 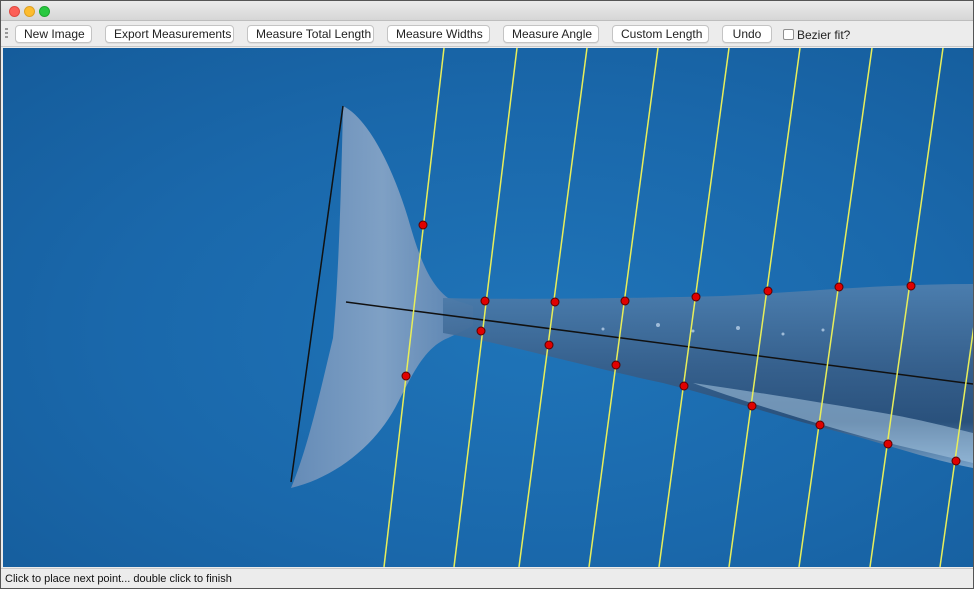 What do you see at coordinates (487, 11) in the screenshot?
I see `title-bar` at bounding box center [487, 11].